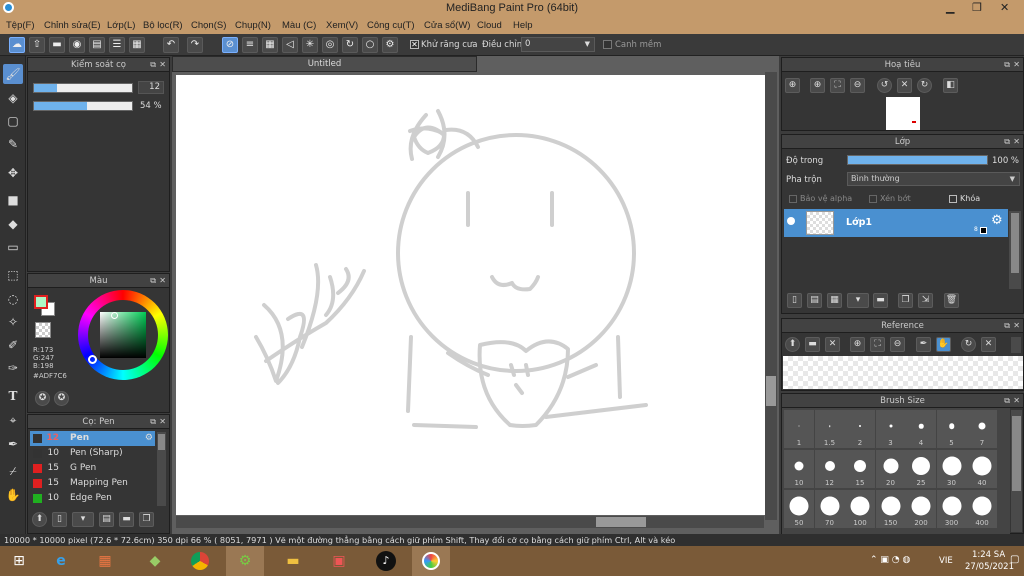 The image size is (1024, 576). Describe the element at coordinates (342, 25) in the screenshot. I see `menu-view: Xem(V)` at that location.